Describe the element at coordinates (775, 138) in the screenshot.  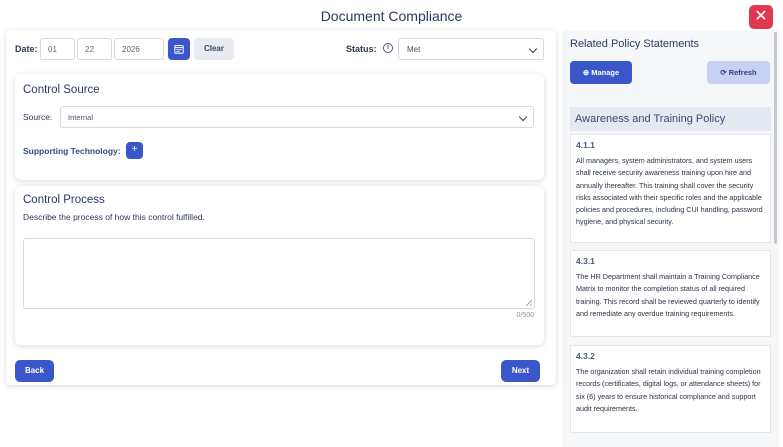
I see `scrollbar` at that location.